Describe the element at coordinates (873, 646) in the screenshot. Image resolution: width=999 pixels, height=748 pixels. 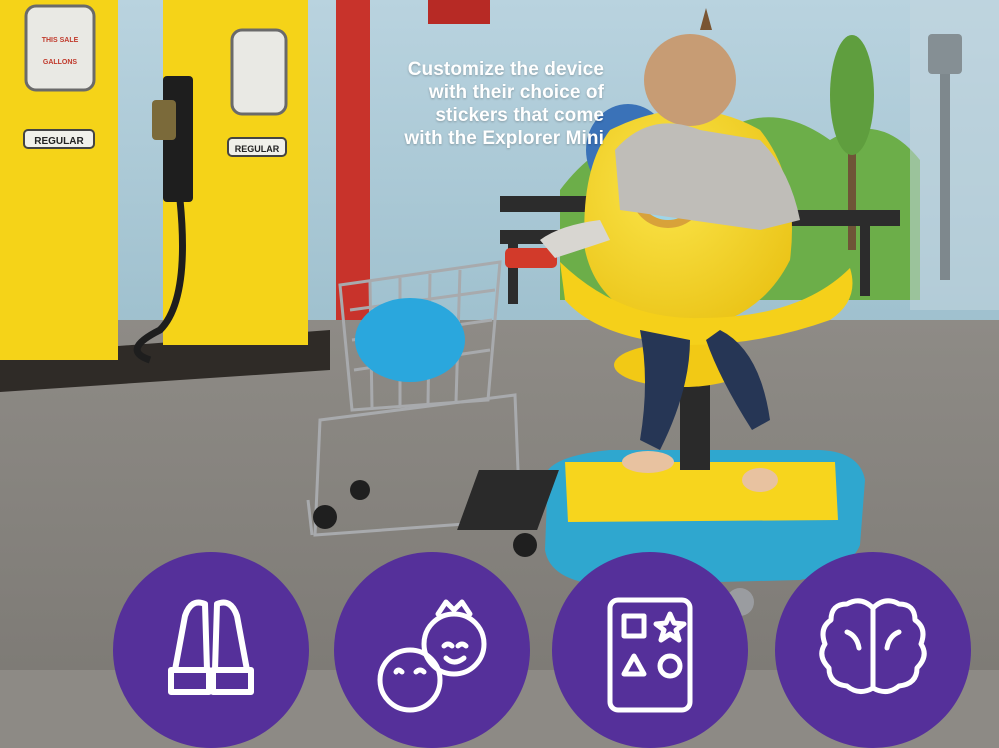
I see `brain-icon` at that location.